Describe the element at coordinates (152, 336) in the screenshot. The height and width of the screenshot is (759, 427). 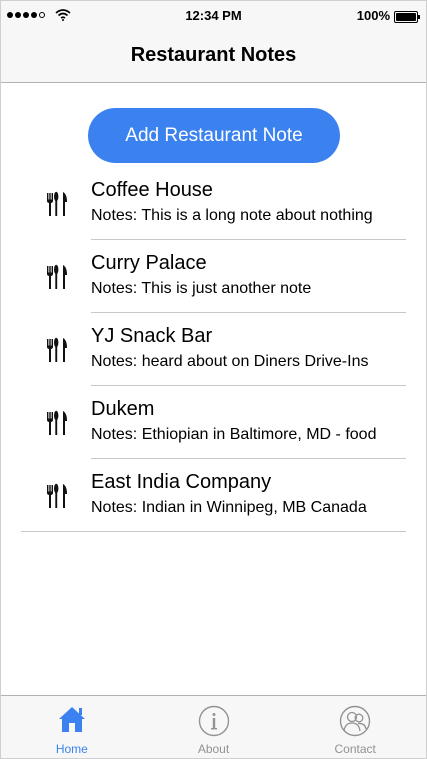
I see `restaurant-name: YJ Snack Bar` at that location.